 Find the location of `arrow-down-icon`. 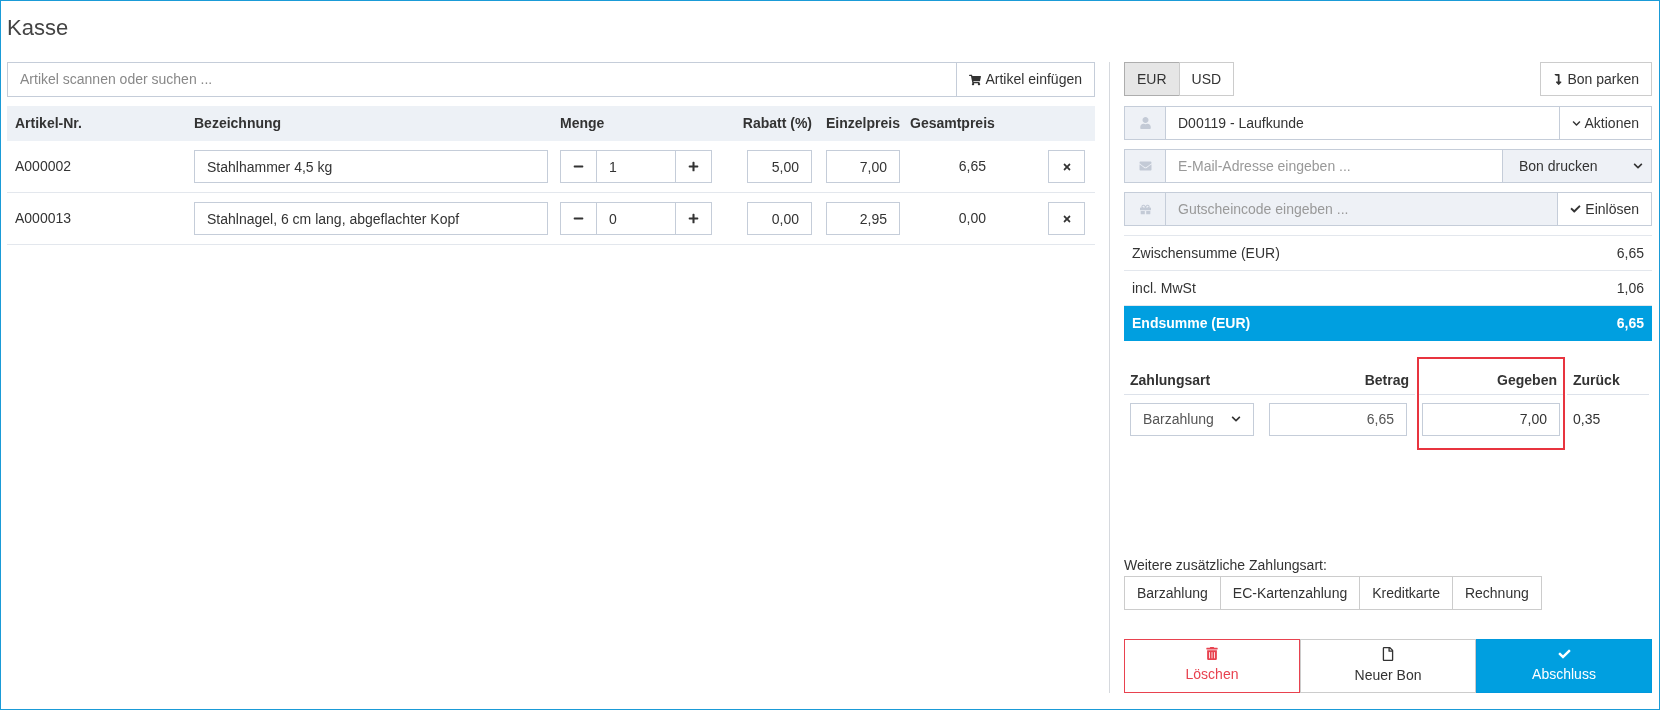

arrow-down-icon is located at coordinates (1558, 79).